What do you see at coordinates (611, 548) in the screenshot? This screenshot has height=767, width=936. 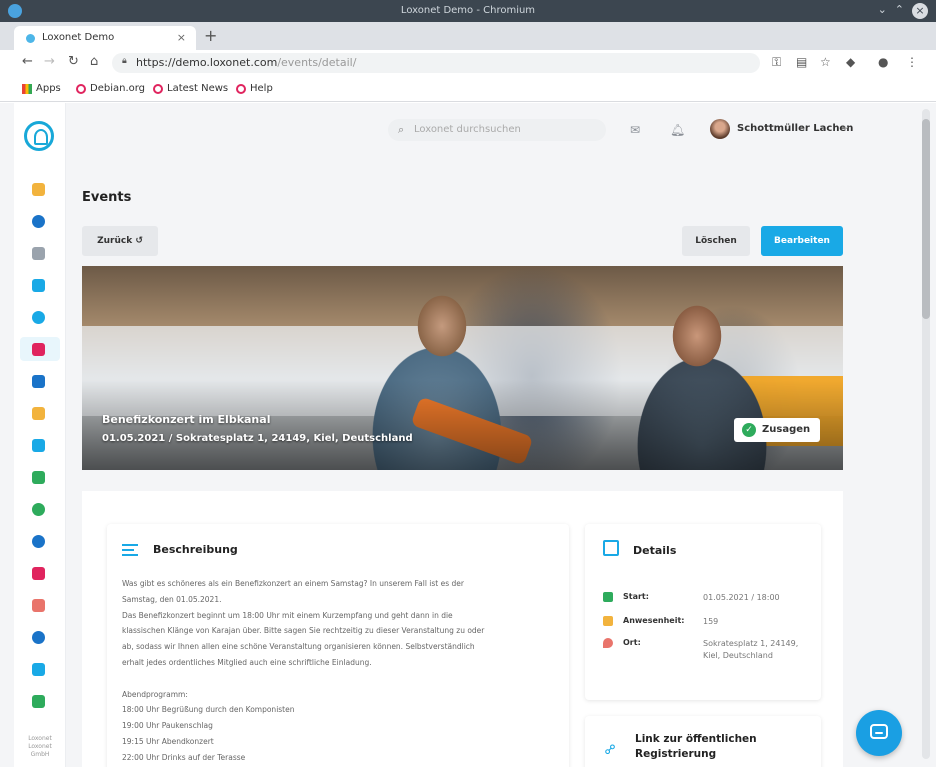 I see `info-icon` at bounding box center [611, 548].